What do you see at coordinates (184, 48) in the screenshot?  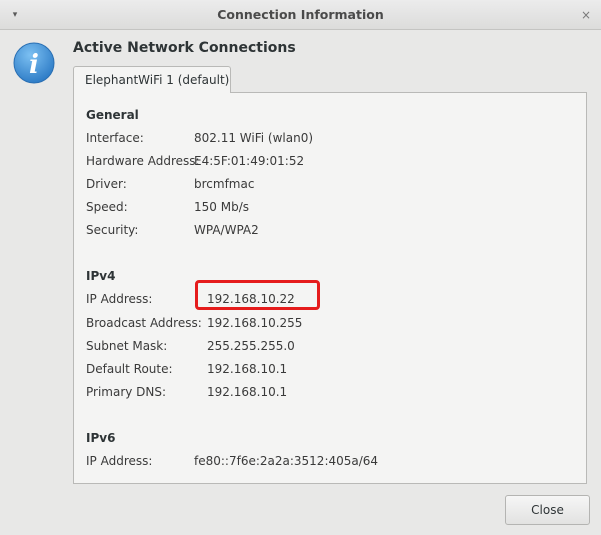 I see `page-title: Active Network Connections` at bounding box center [184, 48].